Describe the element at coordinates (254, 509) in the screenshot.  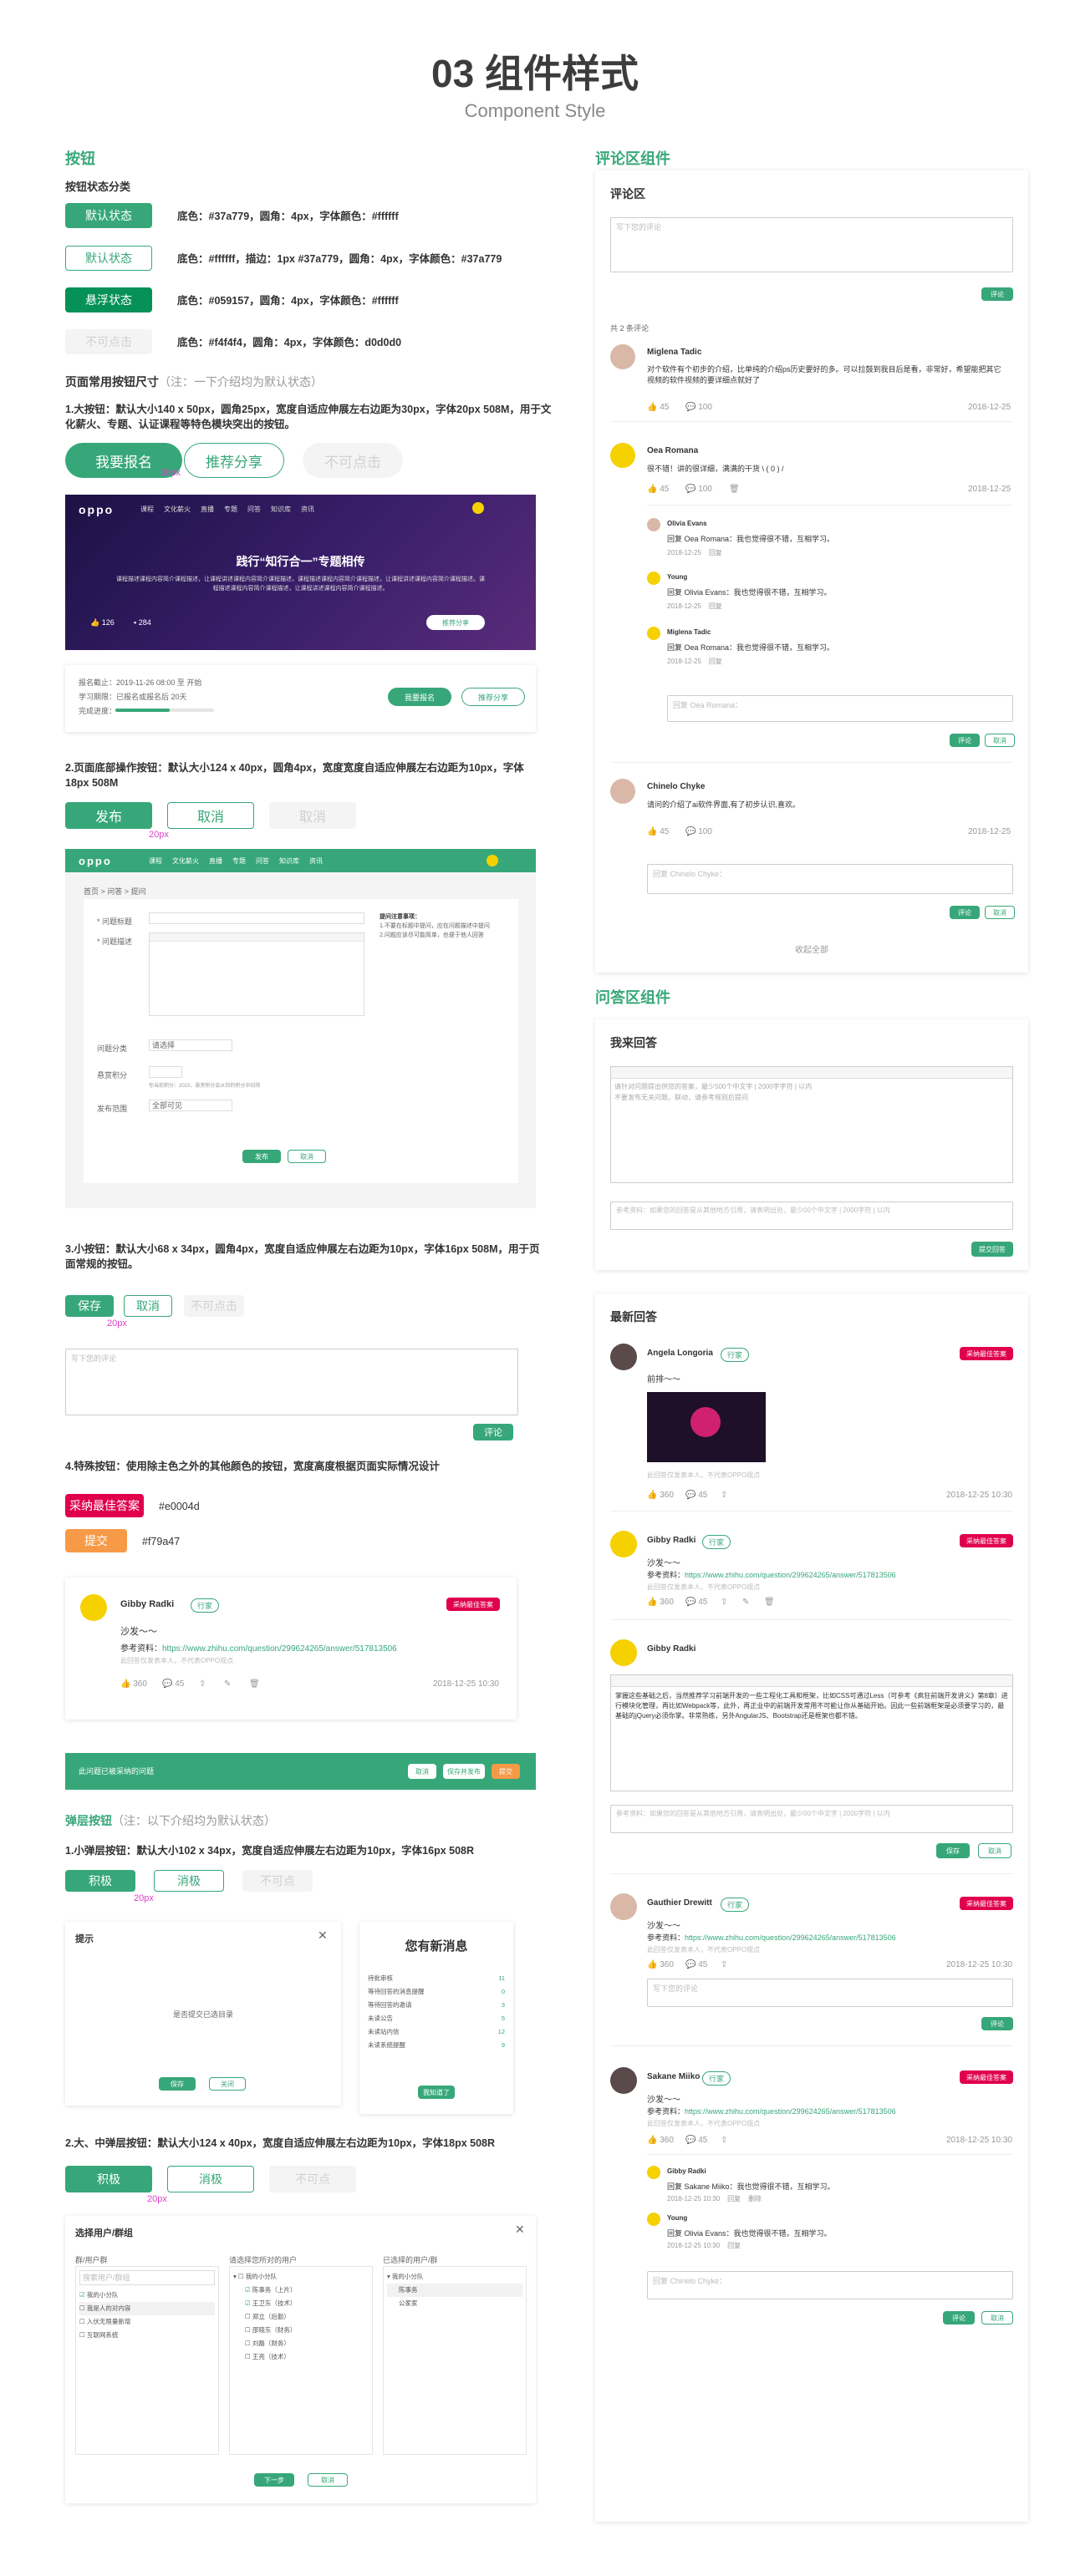
I see `banner-nav-item: 问答` at that location.